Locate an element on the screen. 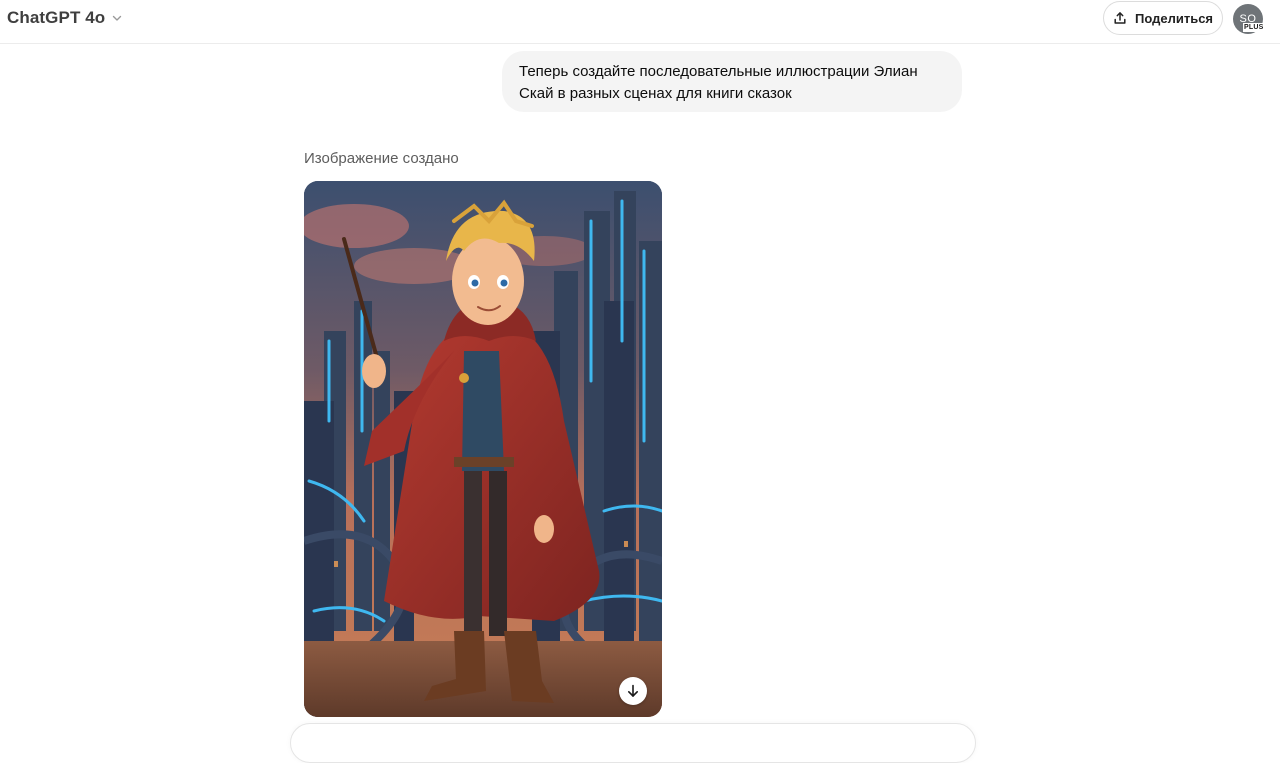 The width and height of the screenshot is (1280, 763). top-bar: ChatGPT 4o Поделиться SO PLUS is located at coordinates (640, 22).